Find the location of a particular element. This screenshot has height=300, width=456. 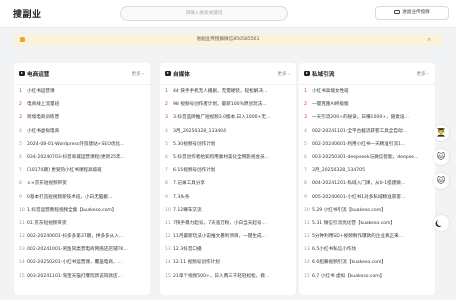

list-item: 1 小红书运营课 is located at coordinates (82, 91).